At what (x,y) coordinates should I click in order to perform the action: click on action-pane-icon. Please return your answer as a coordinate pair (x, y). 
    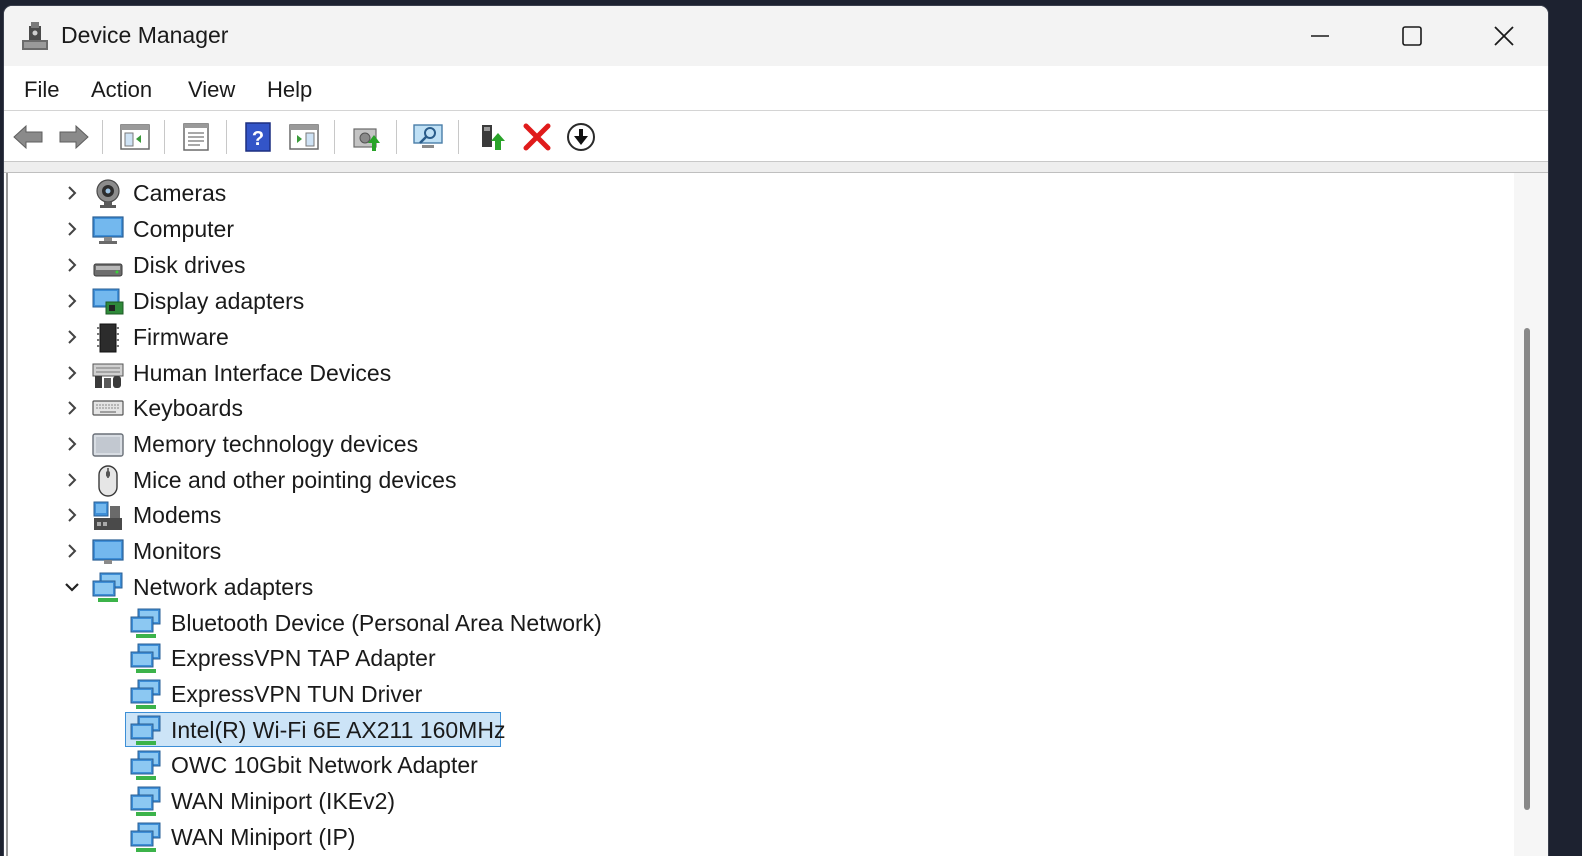
    Looking at the image, I should click on (304, 137).